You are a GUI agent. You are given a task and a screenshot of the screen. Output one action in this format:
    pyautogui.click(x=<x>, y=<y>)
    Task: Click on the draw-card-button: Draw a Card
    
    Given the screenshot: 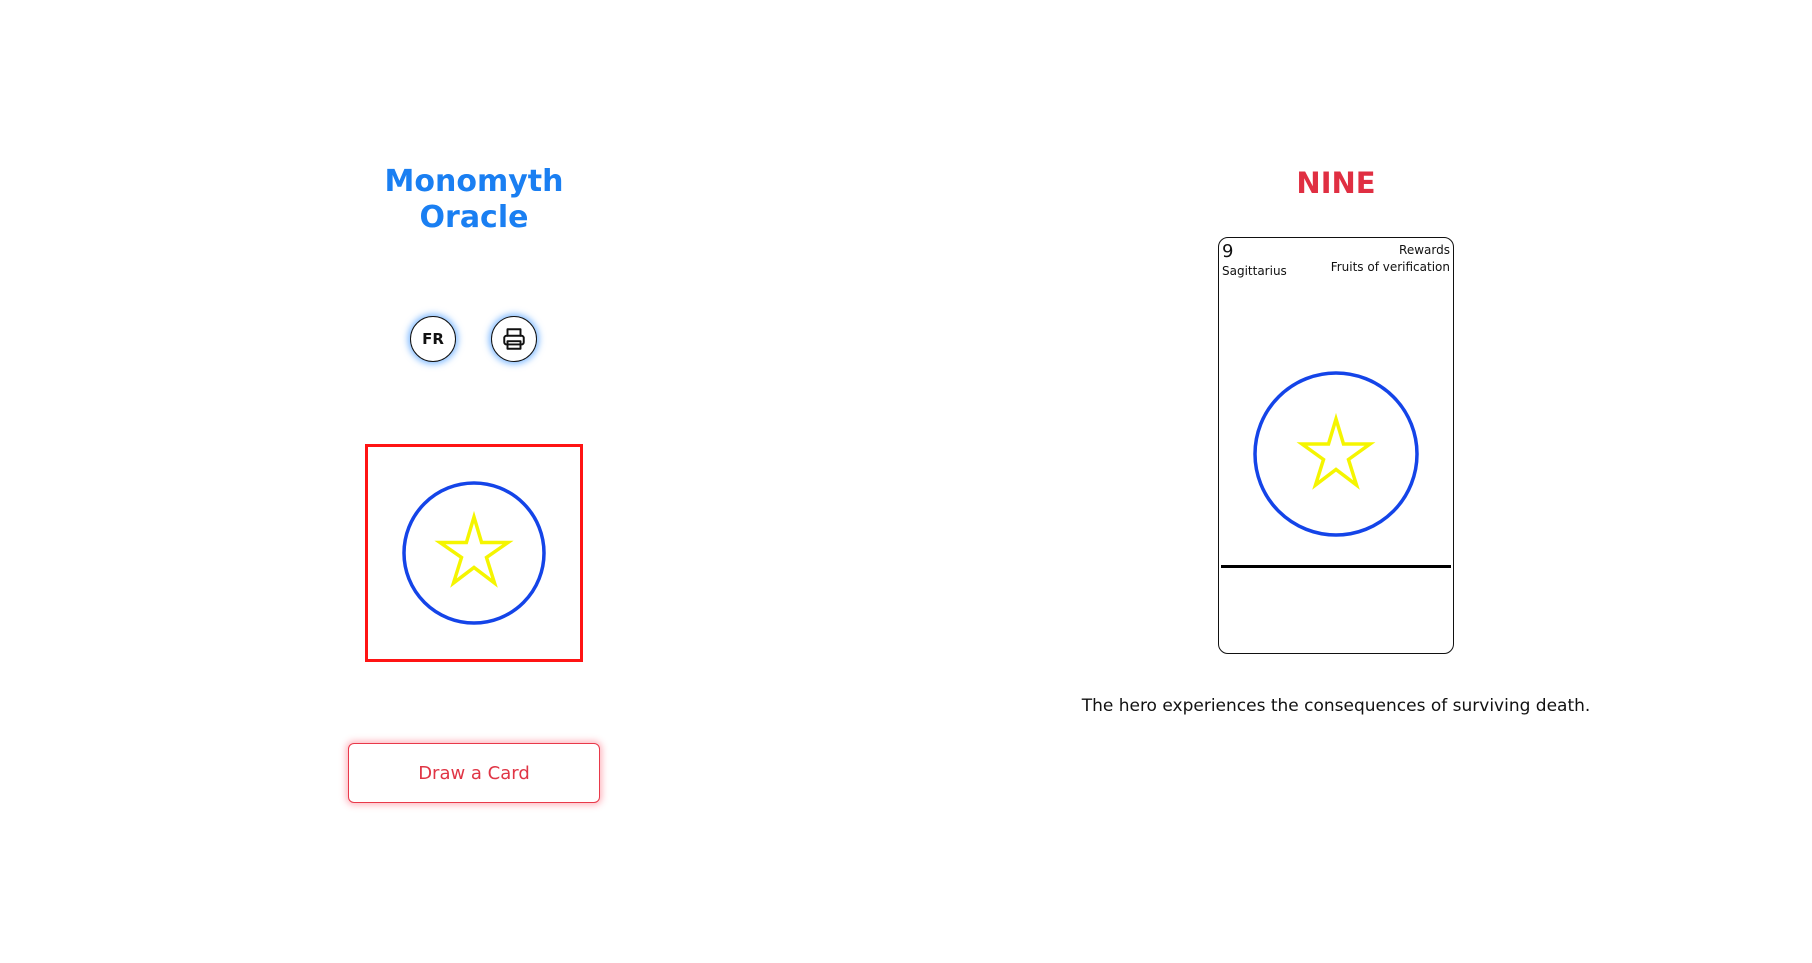 What is the action you would take?
    pyautogui.click(x=474, y=773)
    